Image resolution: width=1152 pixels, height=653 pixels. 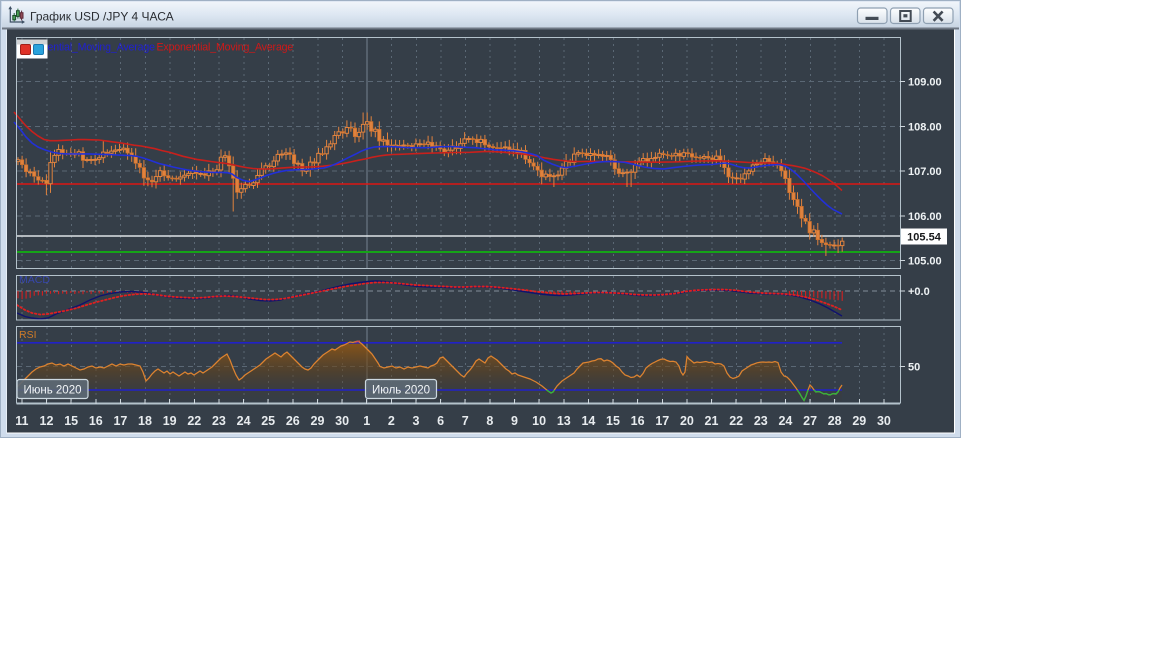 What do you see at coordinates (28, 335) in the screenshot?
I see `svg-text: RSI` at bounding box center [28, 335].